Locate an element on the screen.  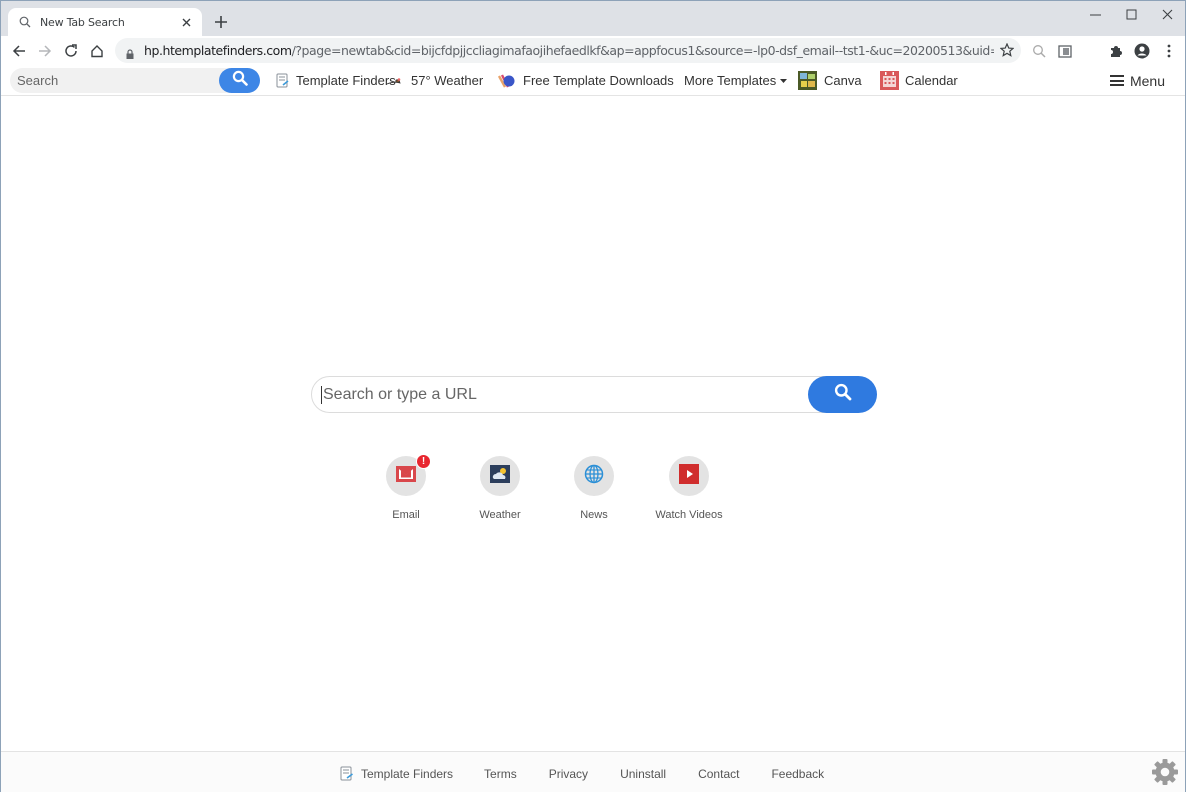
minimize-button is located at coordinates (1095, 14).